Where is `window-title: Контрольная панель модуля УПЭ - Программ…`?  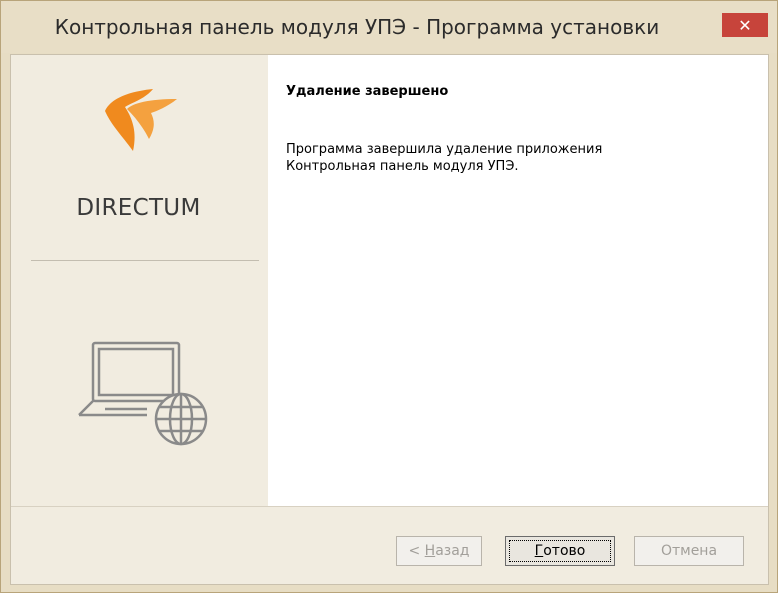
window-title: Контрольная панель модуля УПЭ - Программ… is located at coordinates (357, 27).